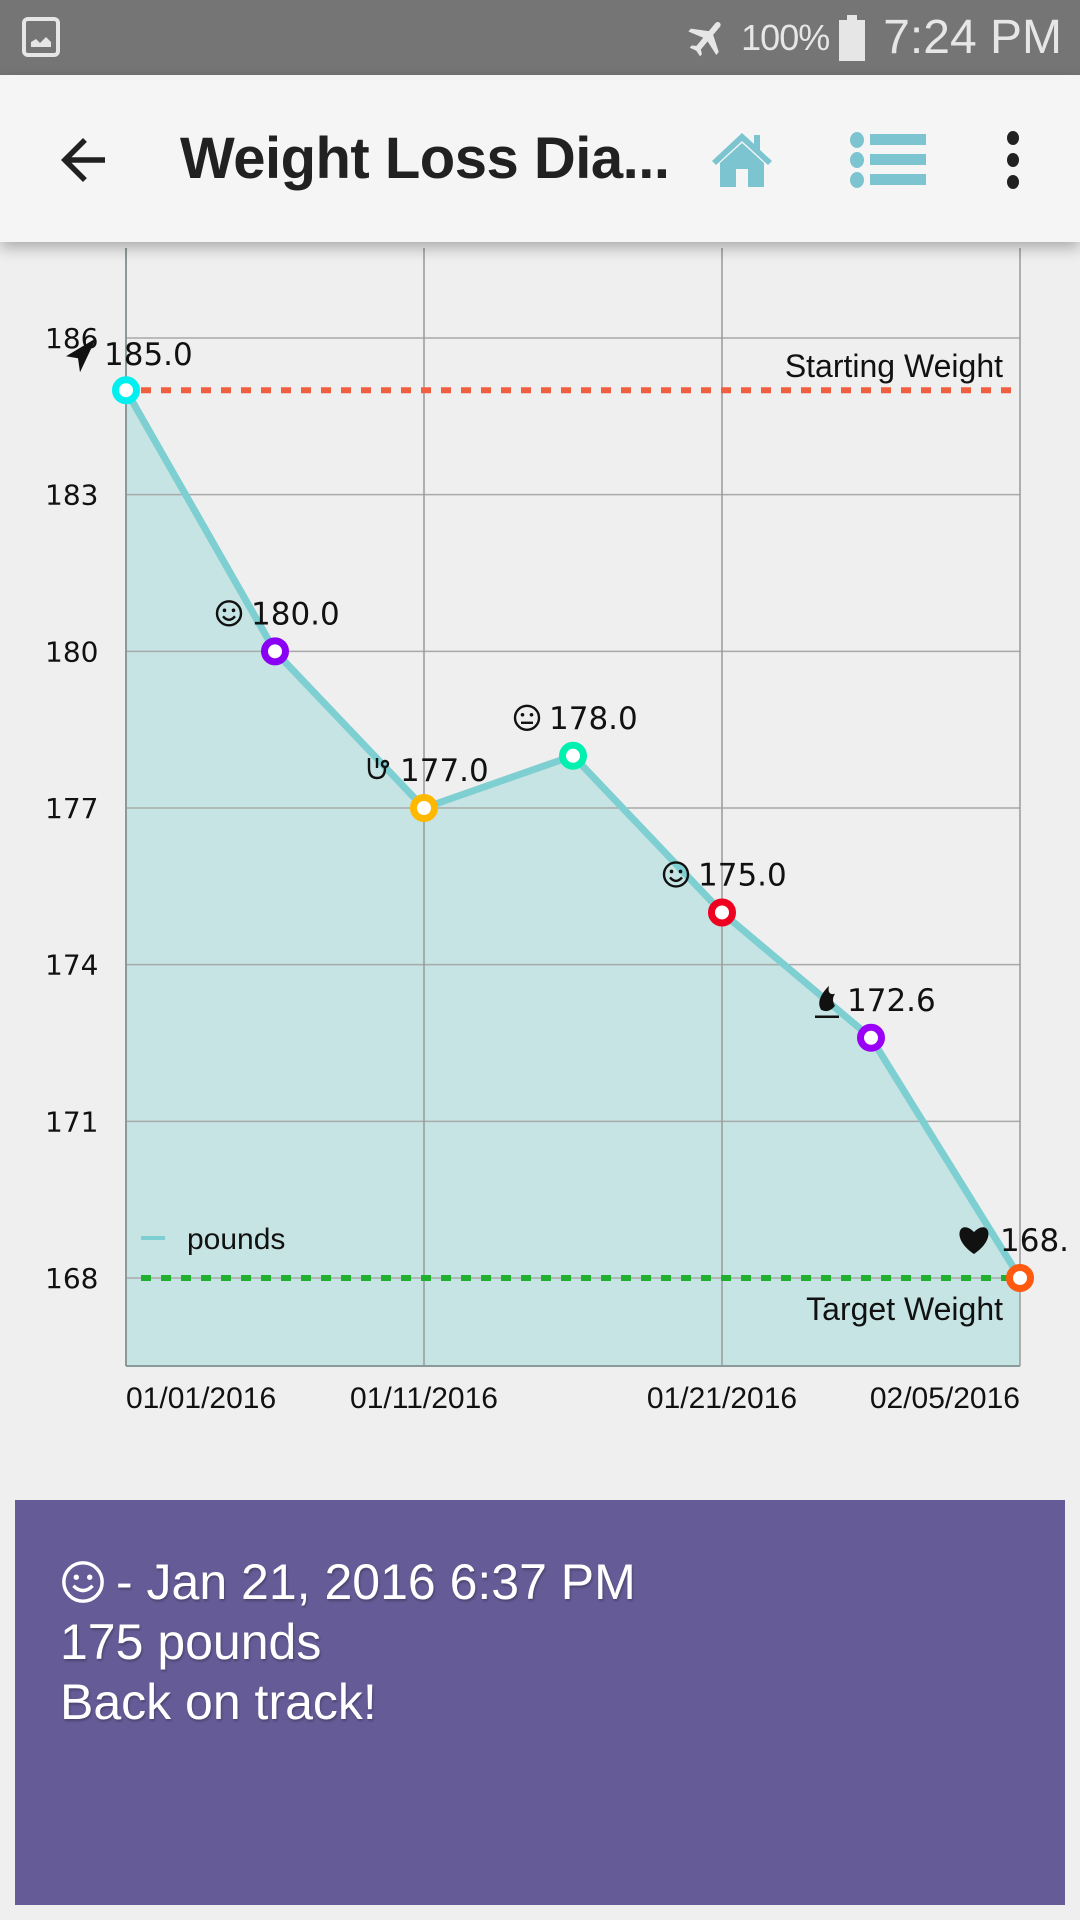 This screenshot has height=1920, width=1080. What do you see at coordinates (852, 37) in the screenshot?
I see `battery-full-icon` at bounding box center [852, 37].